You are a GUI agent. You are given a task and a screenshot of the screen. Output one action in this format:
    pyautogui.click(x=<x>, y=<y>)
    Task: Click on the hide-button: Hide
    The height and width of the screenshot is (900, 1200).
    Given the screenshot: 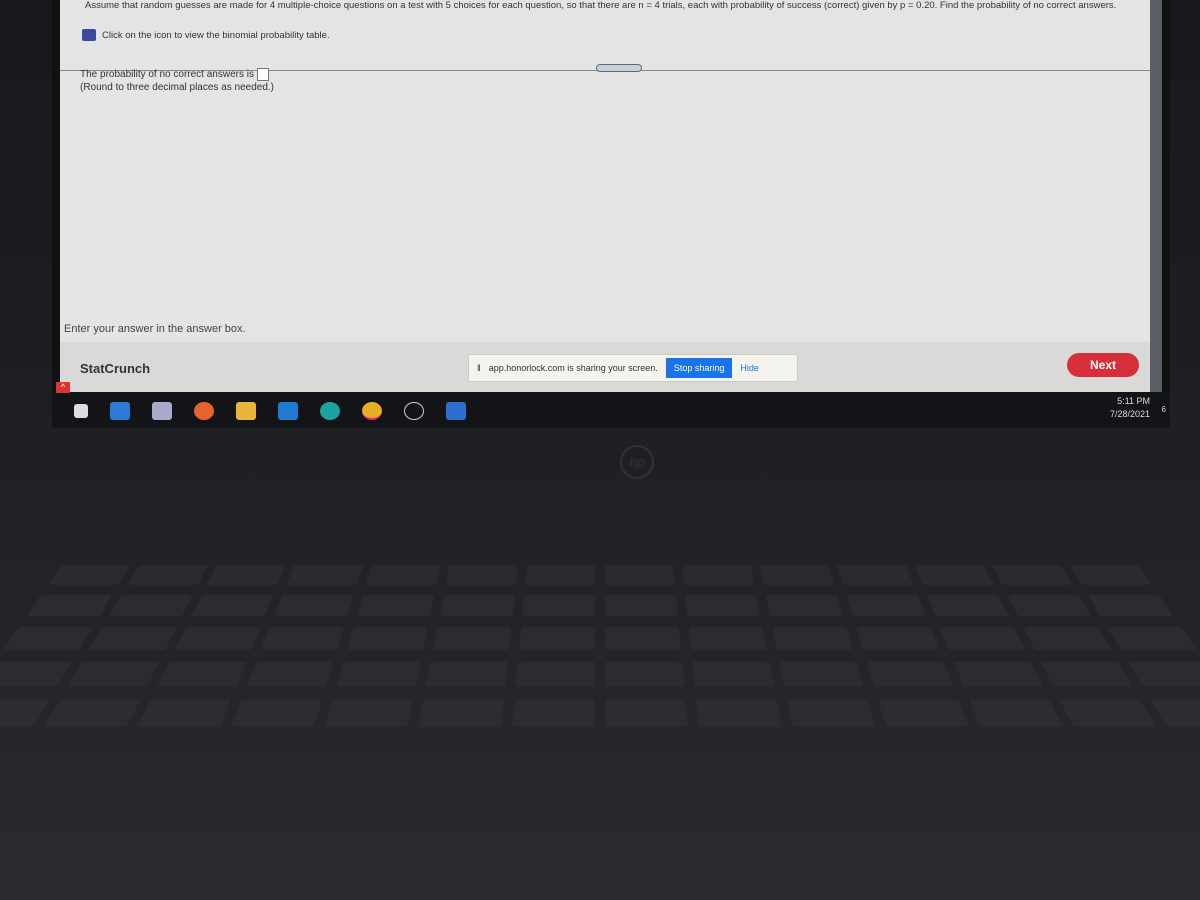 What is the action you would take?
    pyautogui.click(x=749, y=368)
    